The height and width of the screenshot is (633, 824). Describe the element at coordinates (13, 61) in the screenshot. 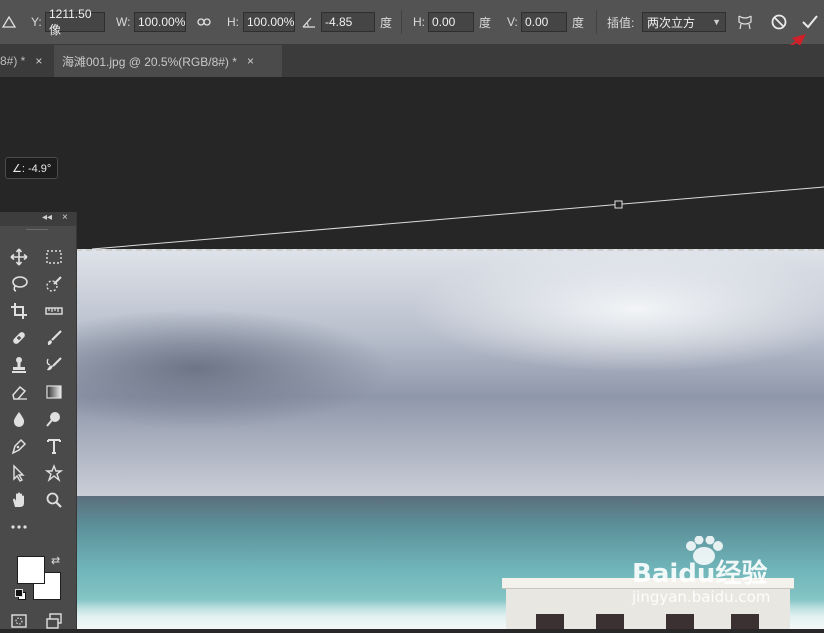

I see `tab-label: 8#) *` at that location.